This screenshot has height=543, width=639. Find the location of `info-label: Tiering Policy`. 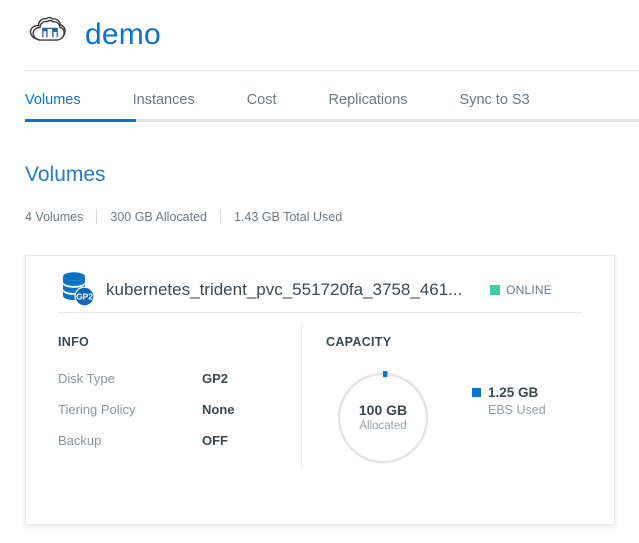

info-label: Tiering Policy is located at coordinates (97, 409).